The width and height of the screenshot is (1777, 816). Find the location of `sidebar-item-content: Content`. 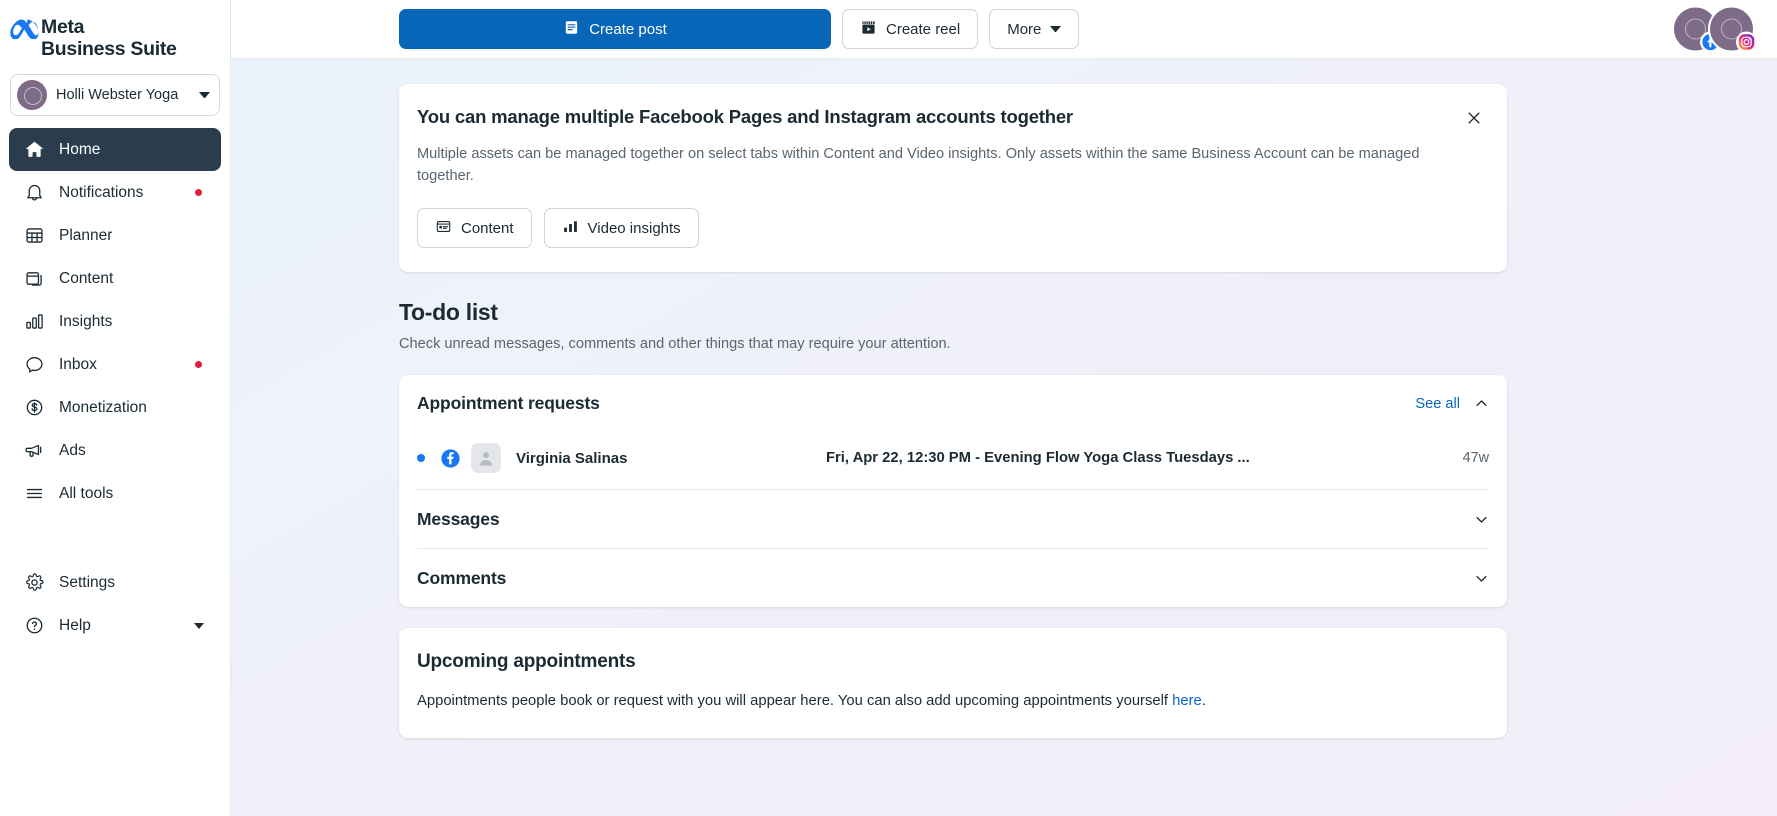

sidebar-item-content: Content is located at coordinates (115, 278).